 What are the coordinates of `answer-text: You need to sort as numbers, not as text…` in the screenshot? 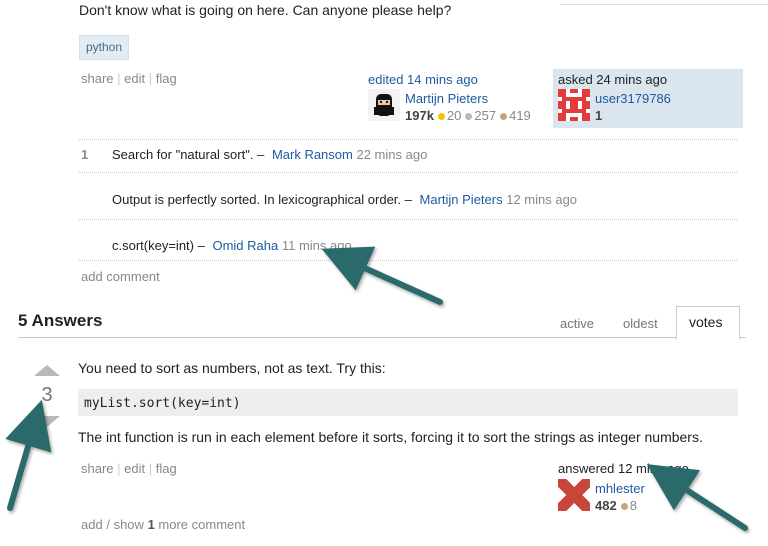 It's located at (232, 368).